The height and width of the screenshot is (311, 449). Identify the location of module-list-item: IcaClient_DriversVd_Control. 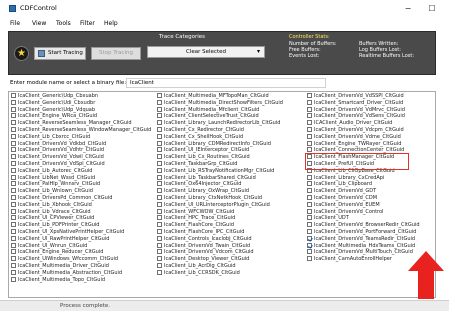
(363, 212).